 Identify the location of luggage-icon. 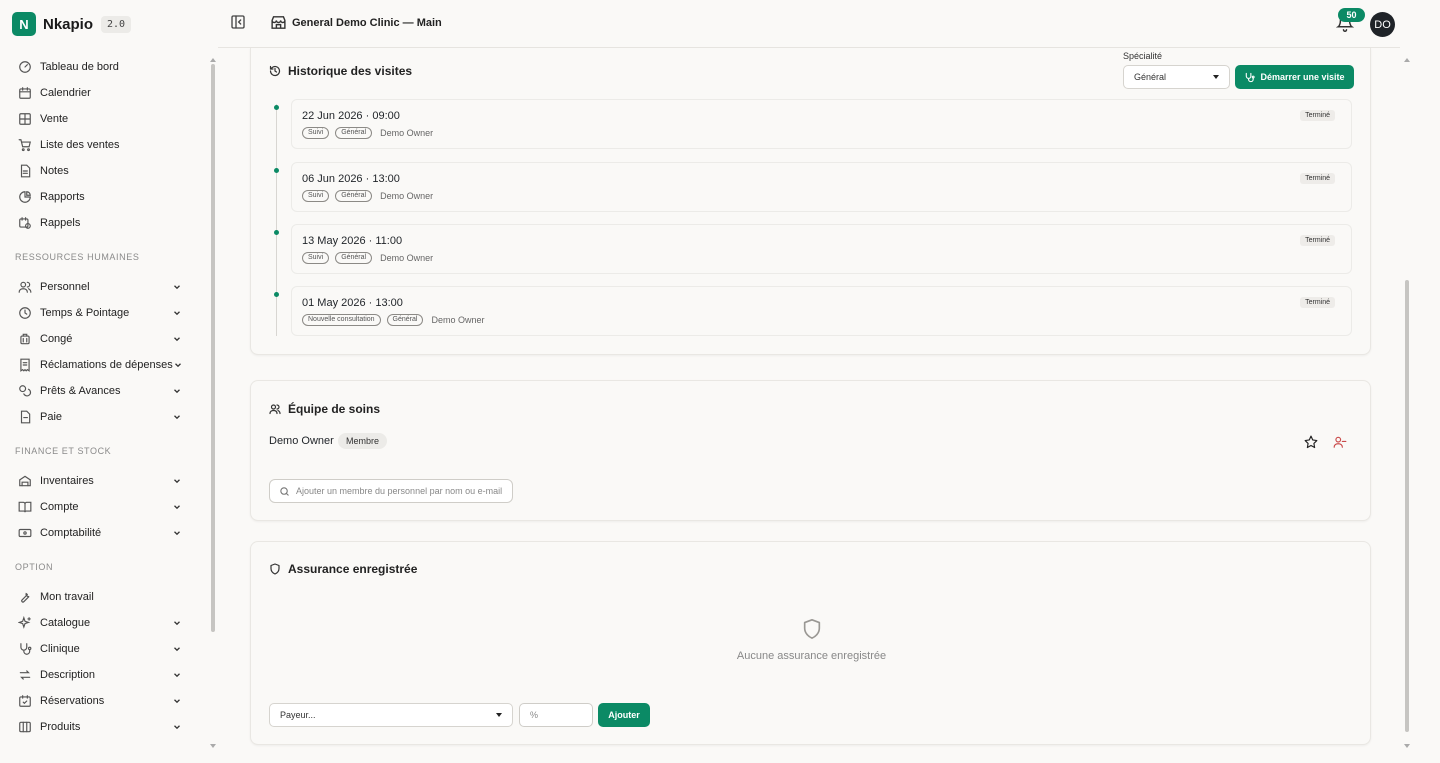
(25, 339).